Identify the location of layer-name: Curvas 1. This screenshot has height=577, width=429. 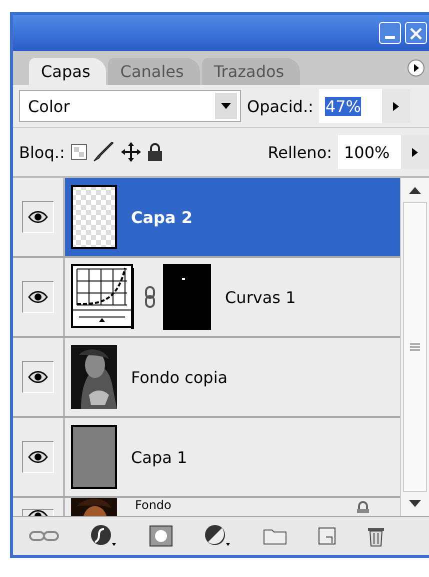
(260, 297).